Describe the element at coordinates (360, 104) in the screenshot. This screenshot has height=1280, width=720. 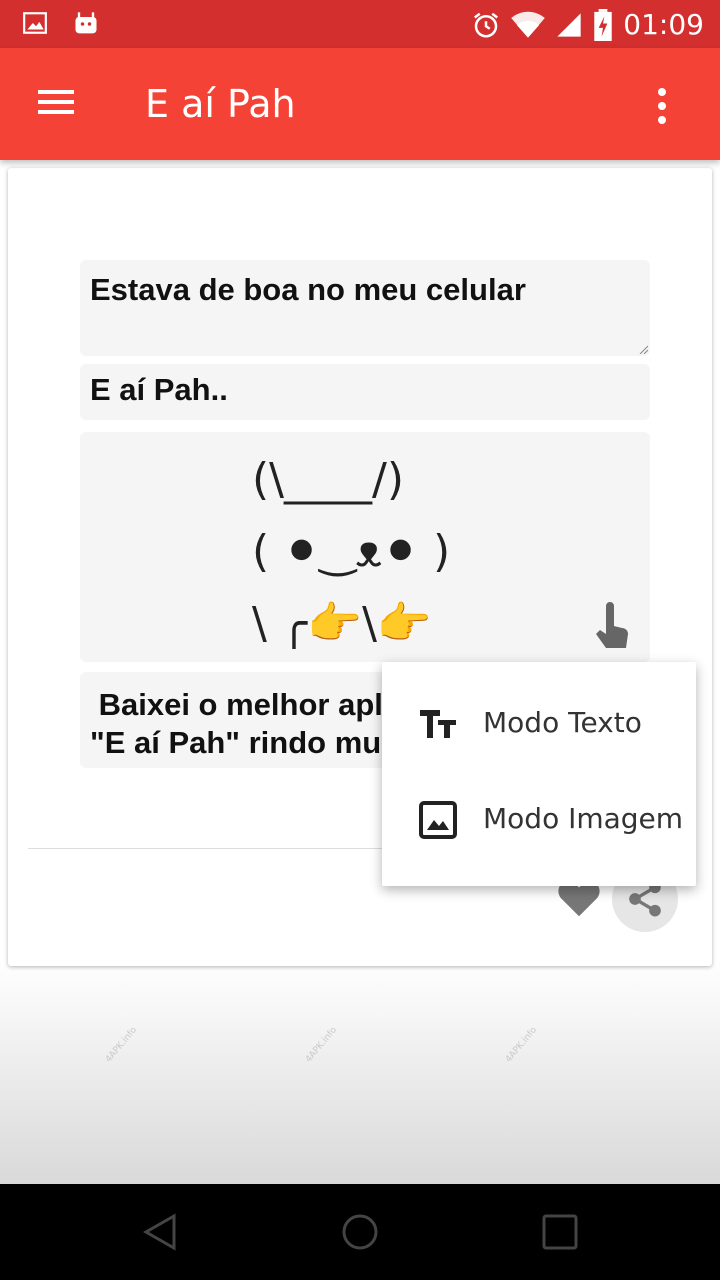
I see `app-bar: E aí Pah` at that location.